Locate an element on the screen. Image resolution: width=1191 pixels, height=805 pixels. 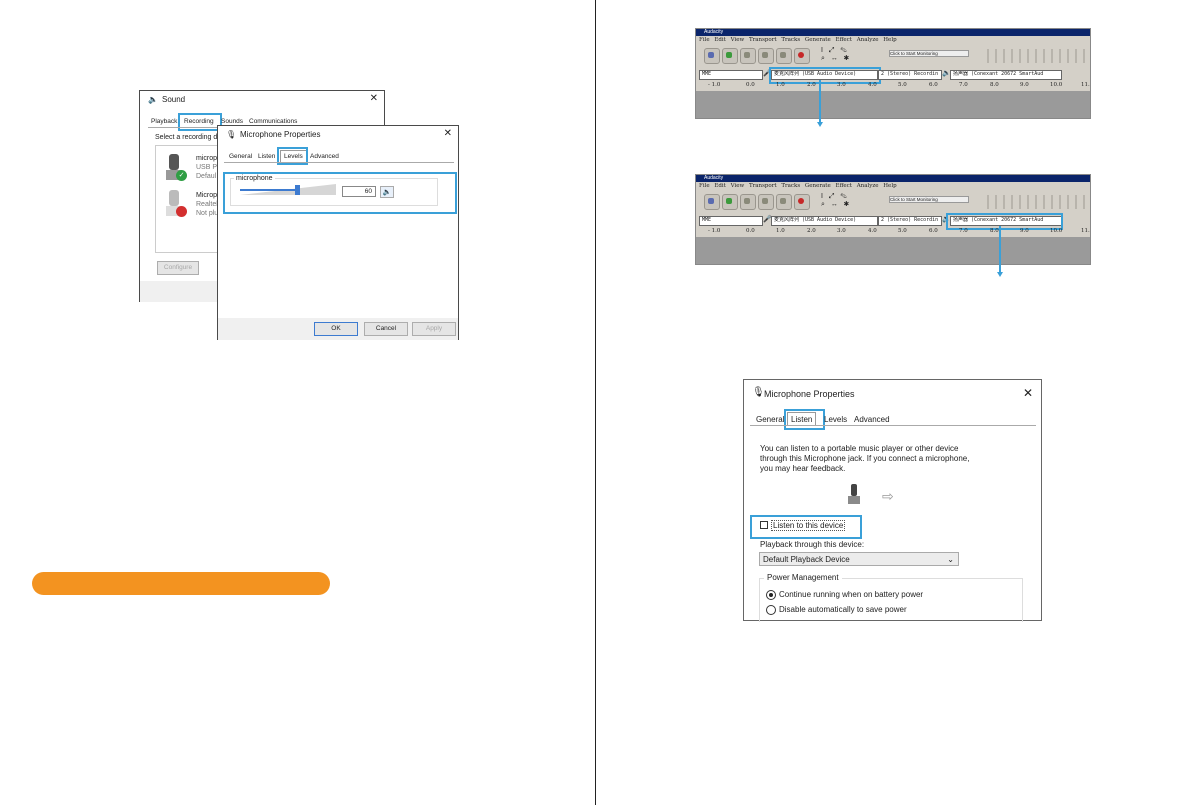
listen-checkbox-label: Listen to this device is located at coordinates (808, 525).